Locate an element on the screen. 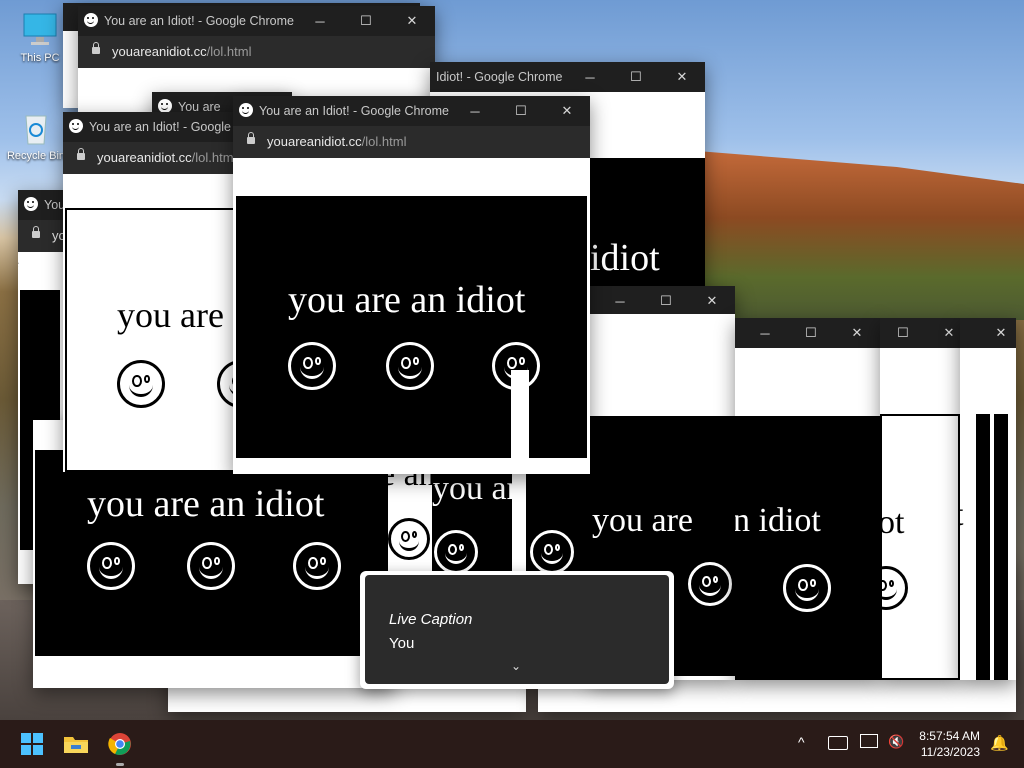 Image resolution: width=1024 pixels, height=768 pixels. titlebar: You are an Idiot! - Google is located at coordinates (153, 127).